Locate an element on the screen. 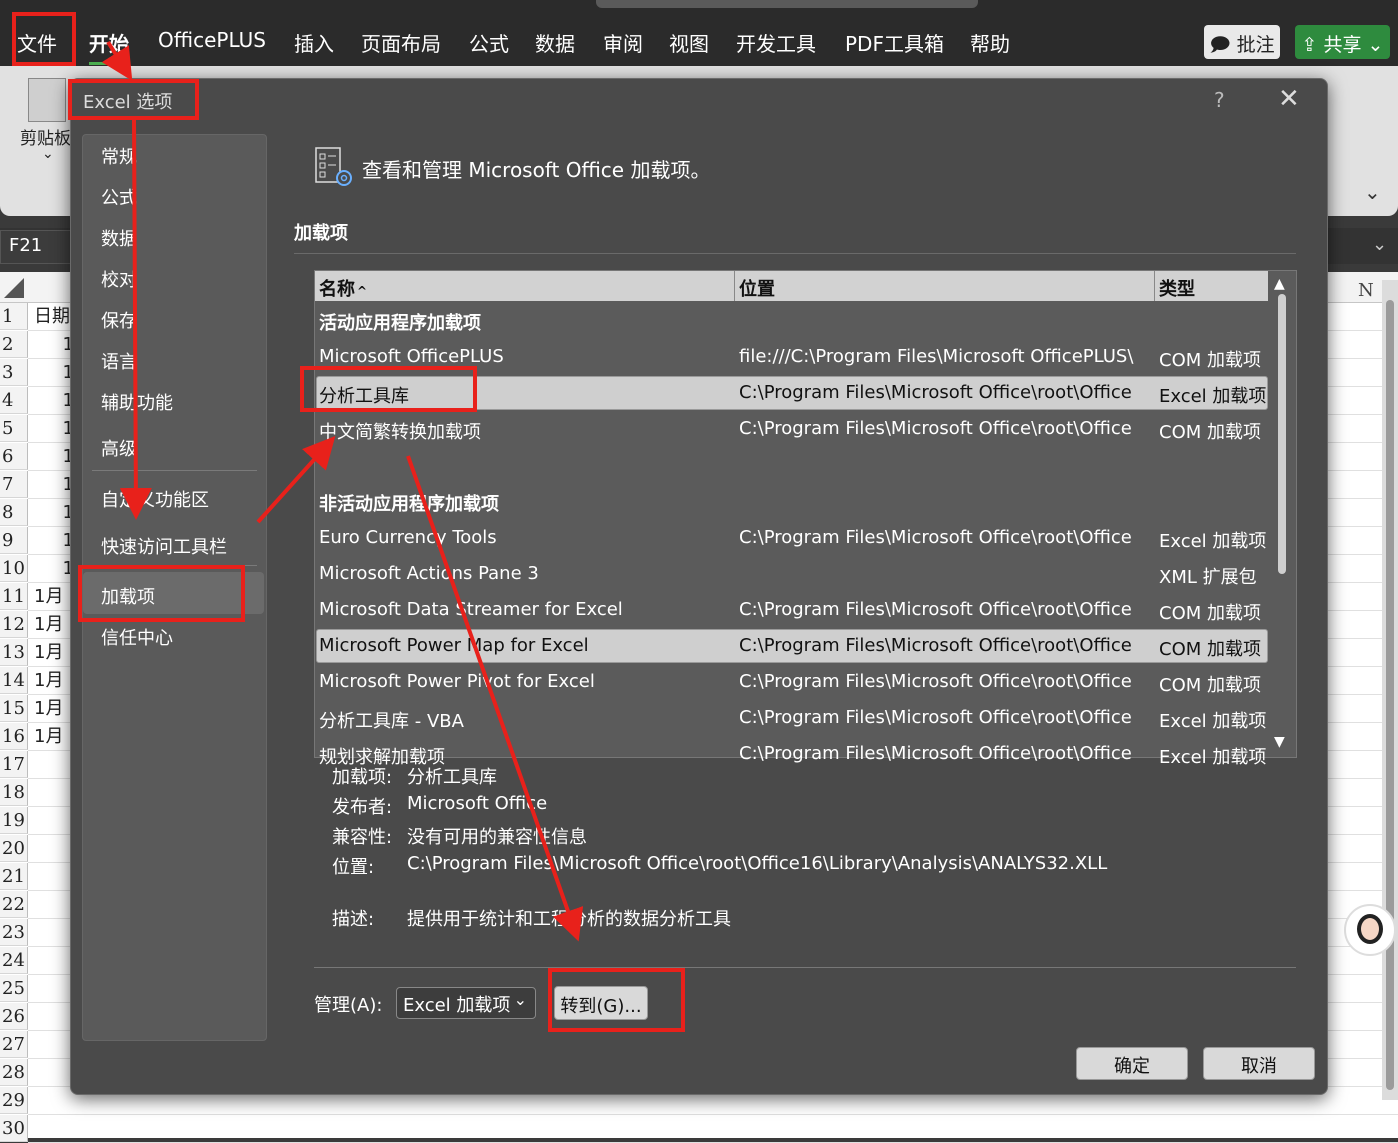 The width and height of the screenshot is (1398, 1143). arrow-title-to-nav is located at coordinates (135, 318).